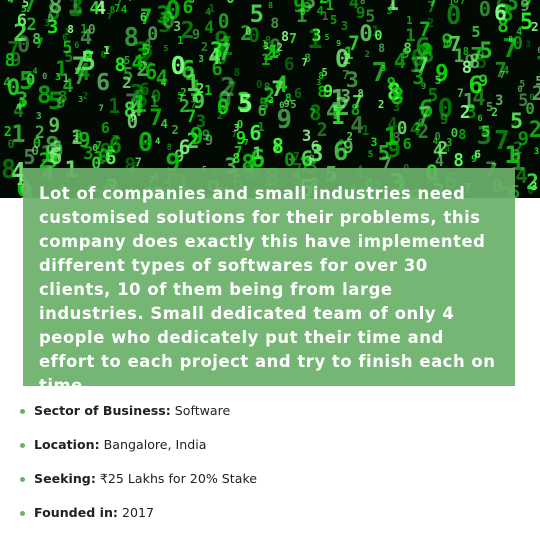 The image size is (540, 540). Describe the element at coordinates (138, 479) in the screenshot. I see `detail-seeking: Seeking: ₹25 Lakhs for 20% Stake` at that location.